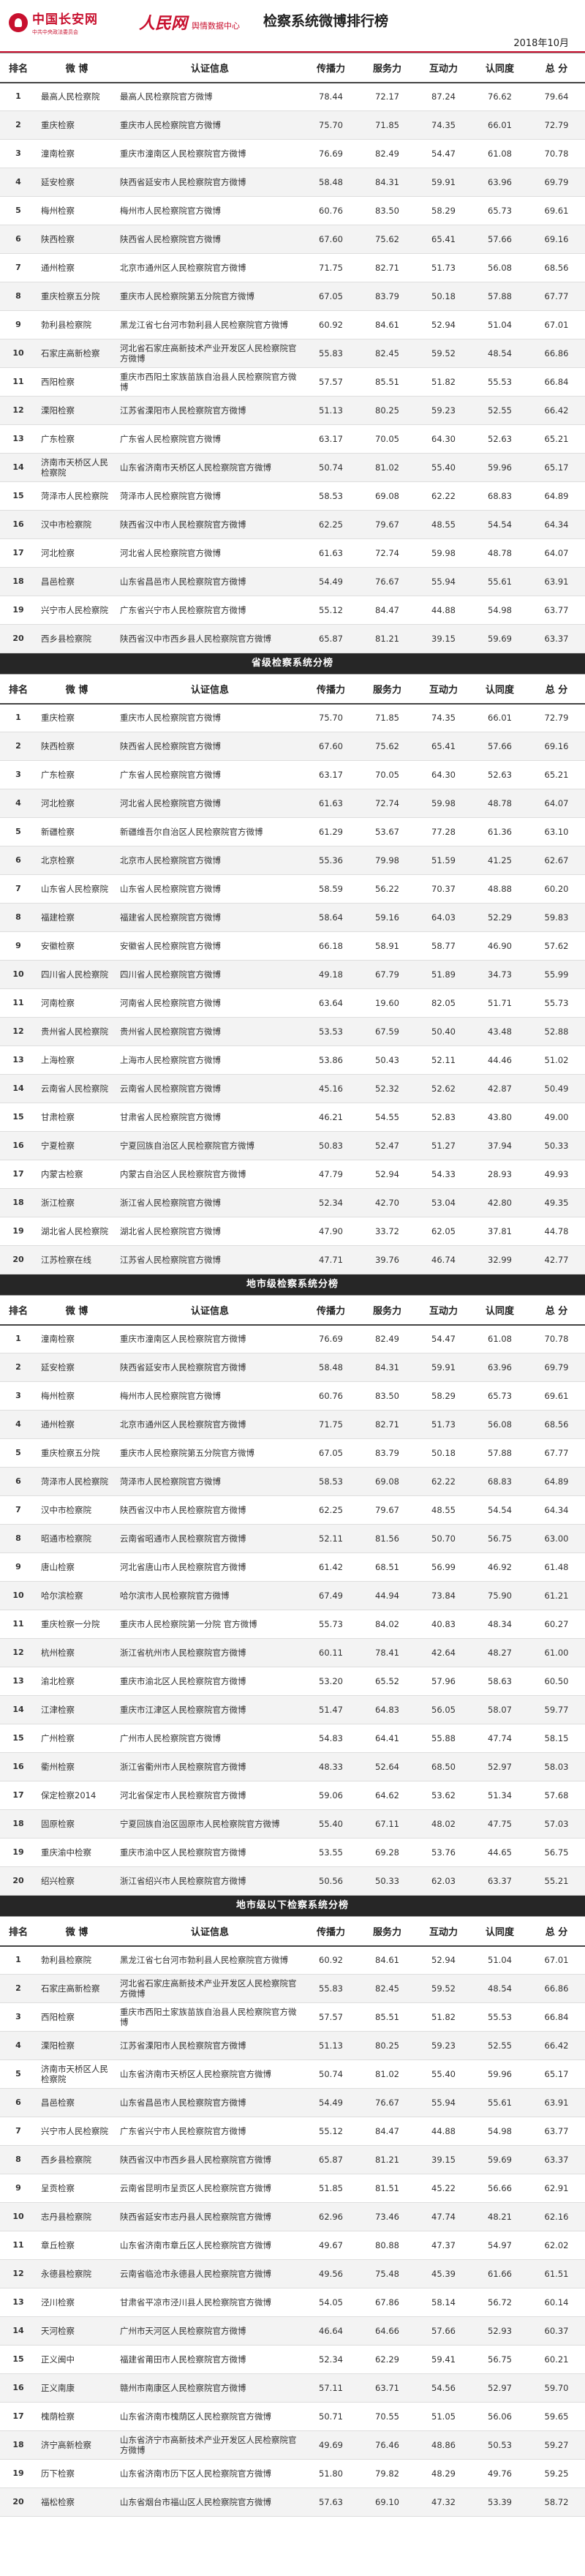 The height and width of the screenshot is (2576, 585). What do you see at coordinates (77, 1088) in the screenshot?
I see `weibo-name-cell: 云南省人民检察院` at bounding box center [77, 1088].